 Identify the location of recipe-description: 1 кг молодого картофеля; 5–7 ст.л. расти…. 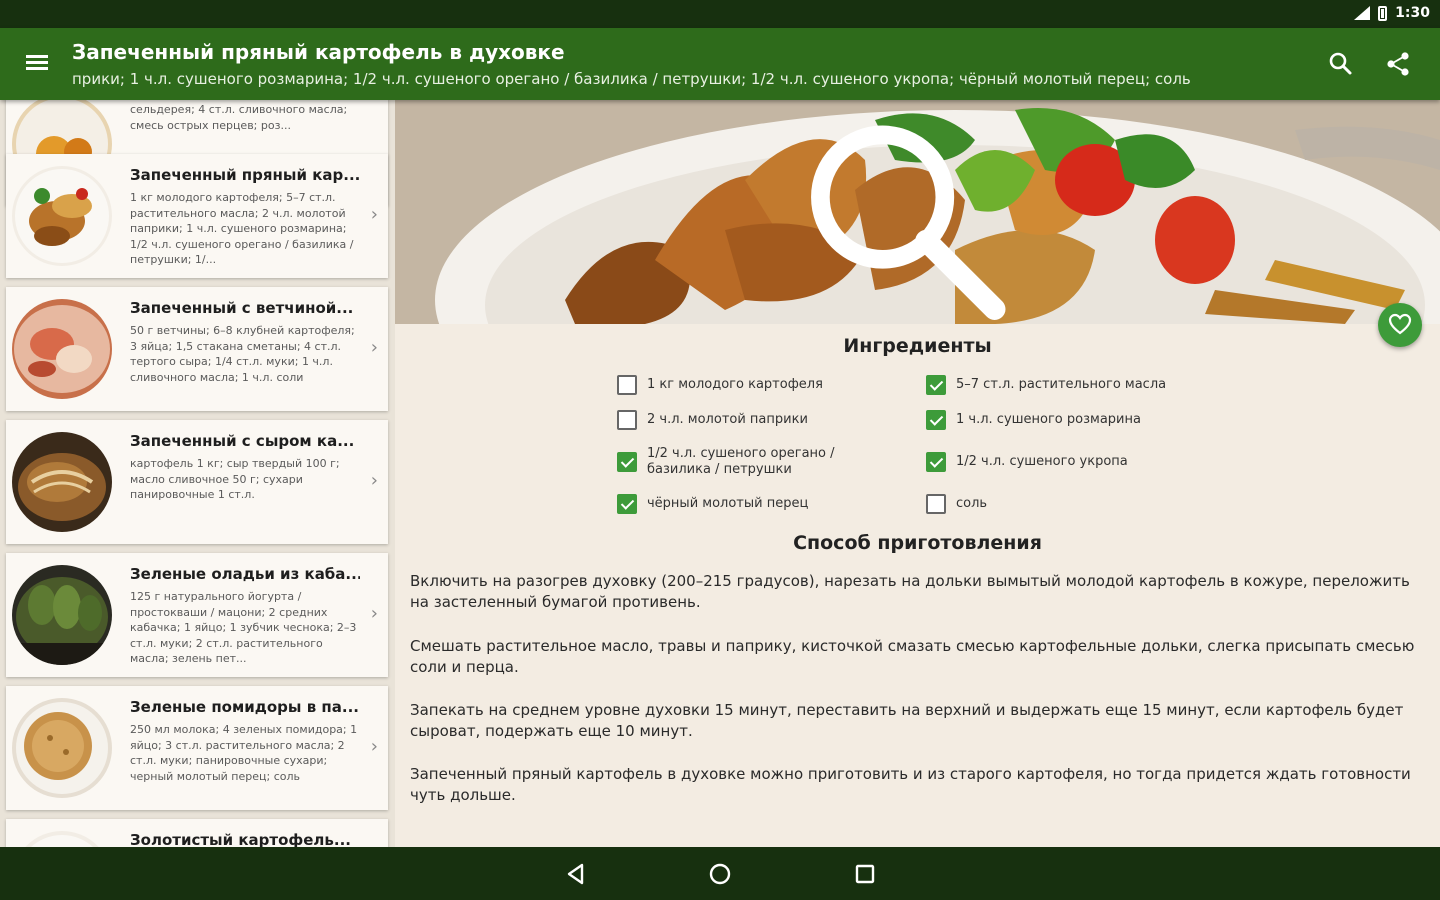
(242, 228).